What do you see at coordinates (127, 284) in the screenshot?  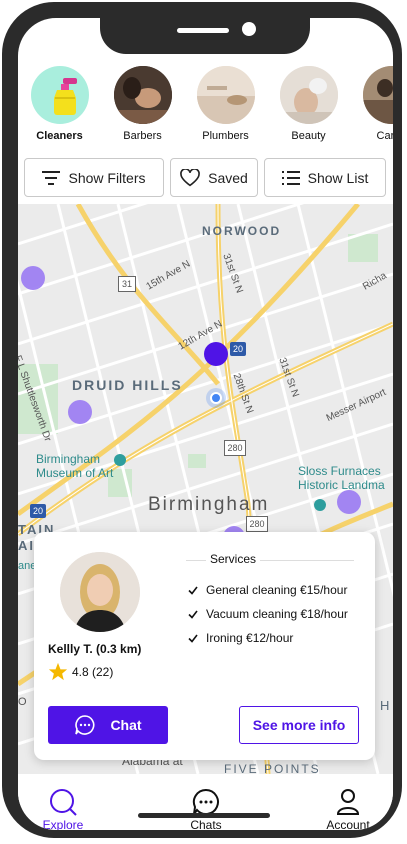 I see `route-shield-31: 31` at bounding box center [127, 284].